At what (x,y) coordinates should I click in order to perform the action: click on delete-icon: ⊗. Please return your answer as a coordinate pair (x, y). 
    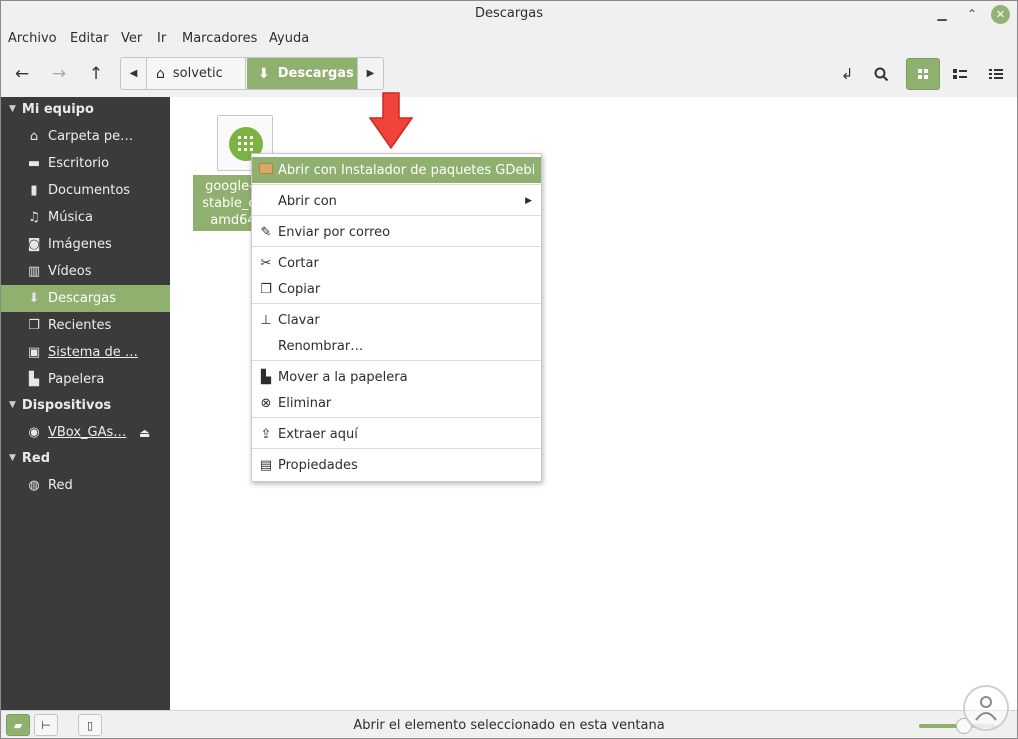
    Looking at the image, I should click on (266, 403).